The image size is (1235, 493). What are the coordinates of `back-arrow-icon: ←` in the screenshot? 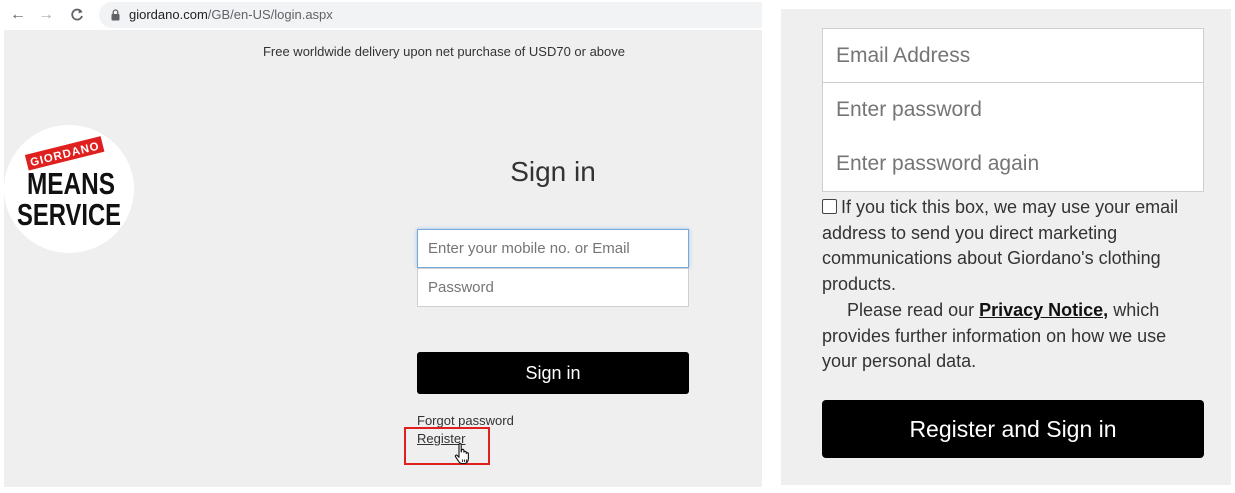 It's located at (18, 15).